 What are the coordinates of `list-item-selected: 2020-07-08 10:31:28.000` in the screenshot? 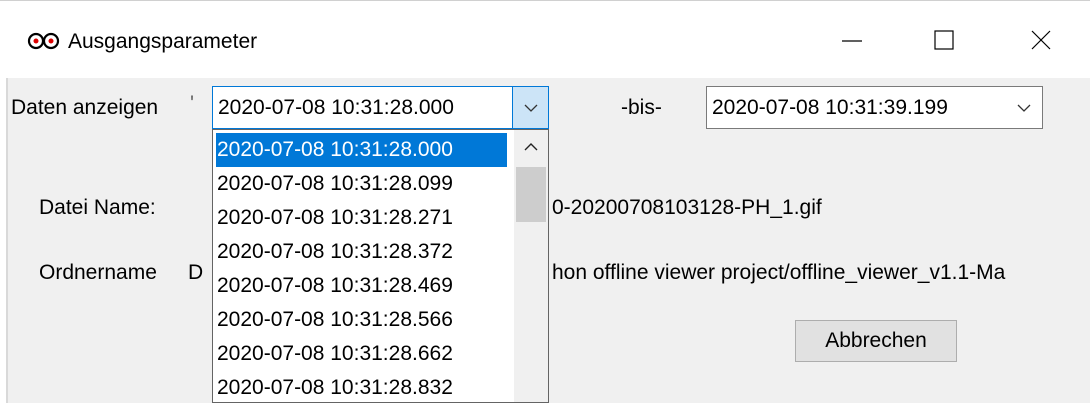 It's located at (361, 150).